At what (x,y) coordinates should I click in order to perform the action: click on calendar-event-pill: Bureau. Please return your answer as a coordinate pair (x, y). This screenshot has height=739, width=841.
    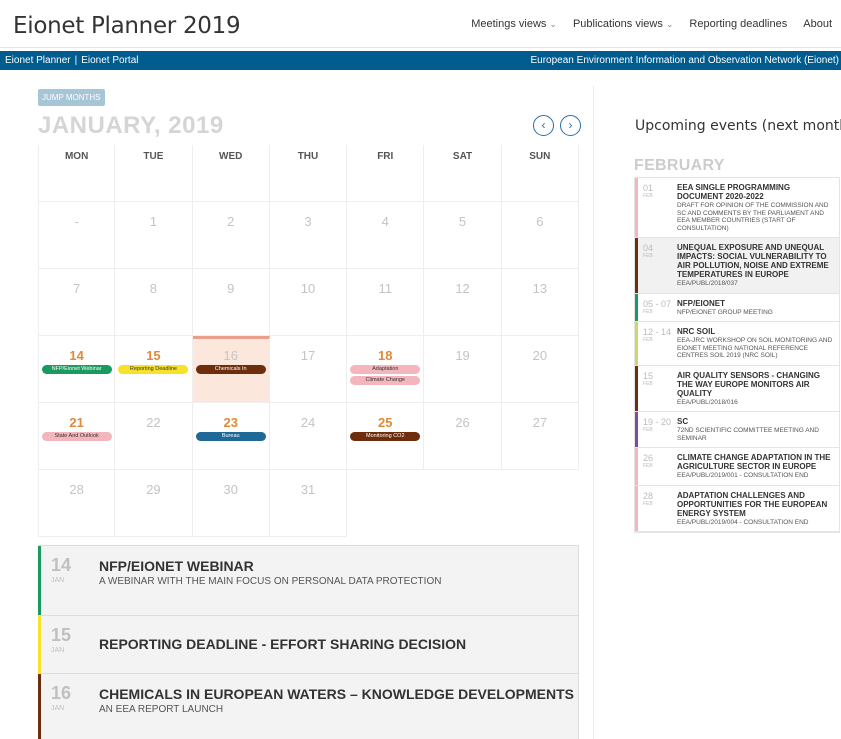
    Looking at the image, I should click on (230, 436).